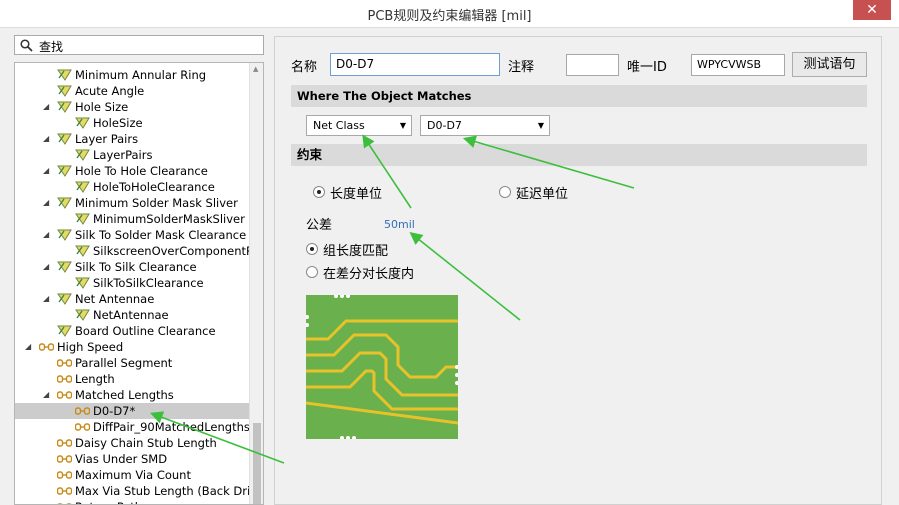 This screenshot has height=505, width=899. I want to click on tree-item: LayerPairs, so click(132, 155).